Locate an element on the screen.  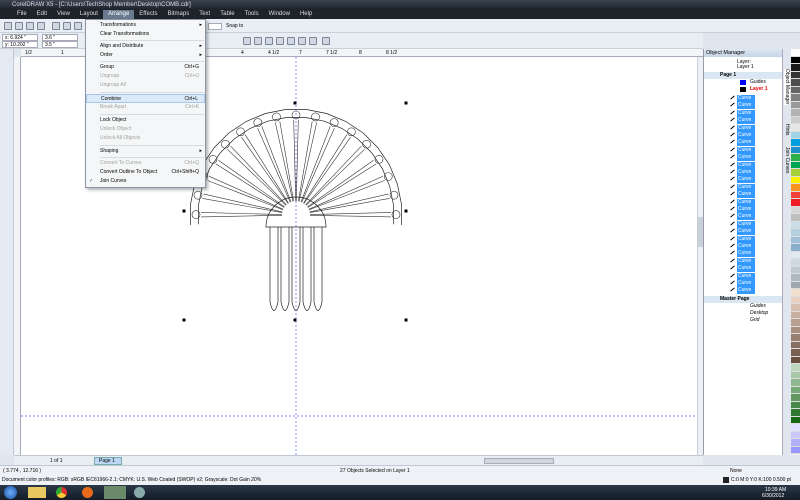
menu-window: Window is located at coordinates (279, 14).